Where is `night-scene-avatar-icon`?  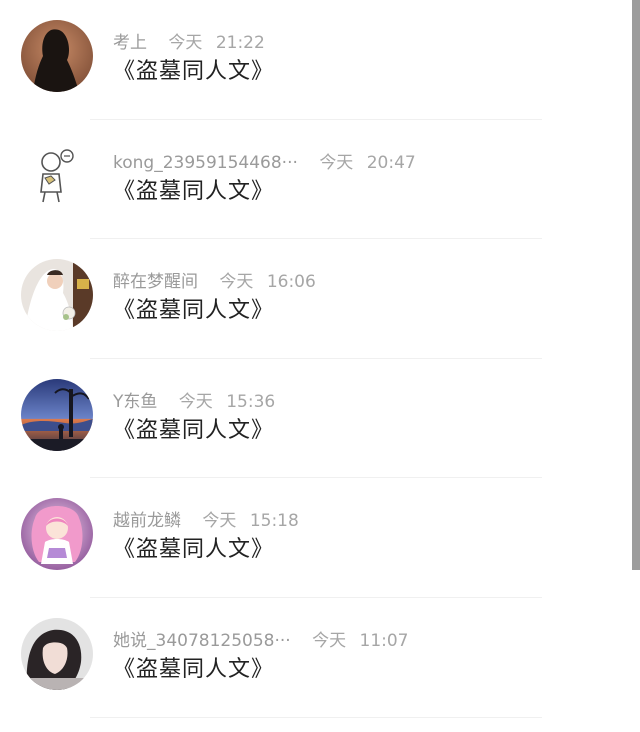 night-scene-avatar-icon is located at coordinates (57, 414).